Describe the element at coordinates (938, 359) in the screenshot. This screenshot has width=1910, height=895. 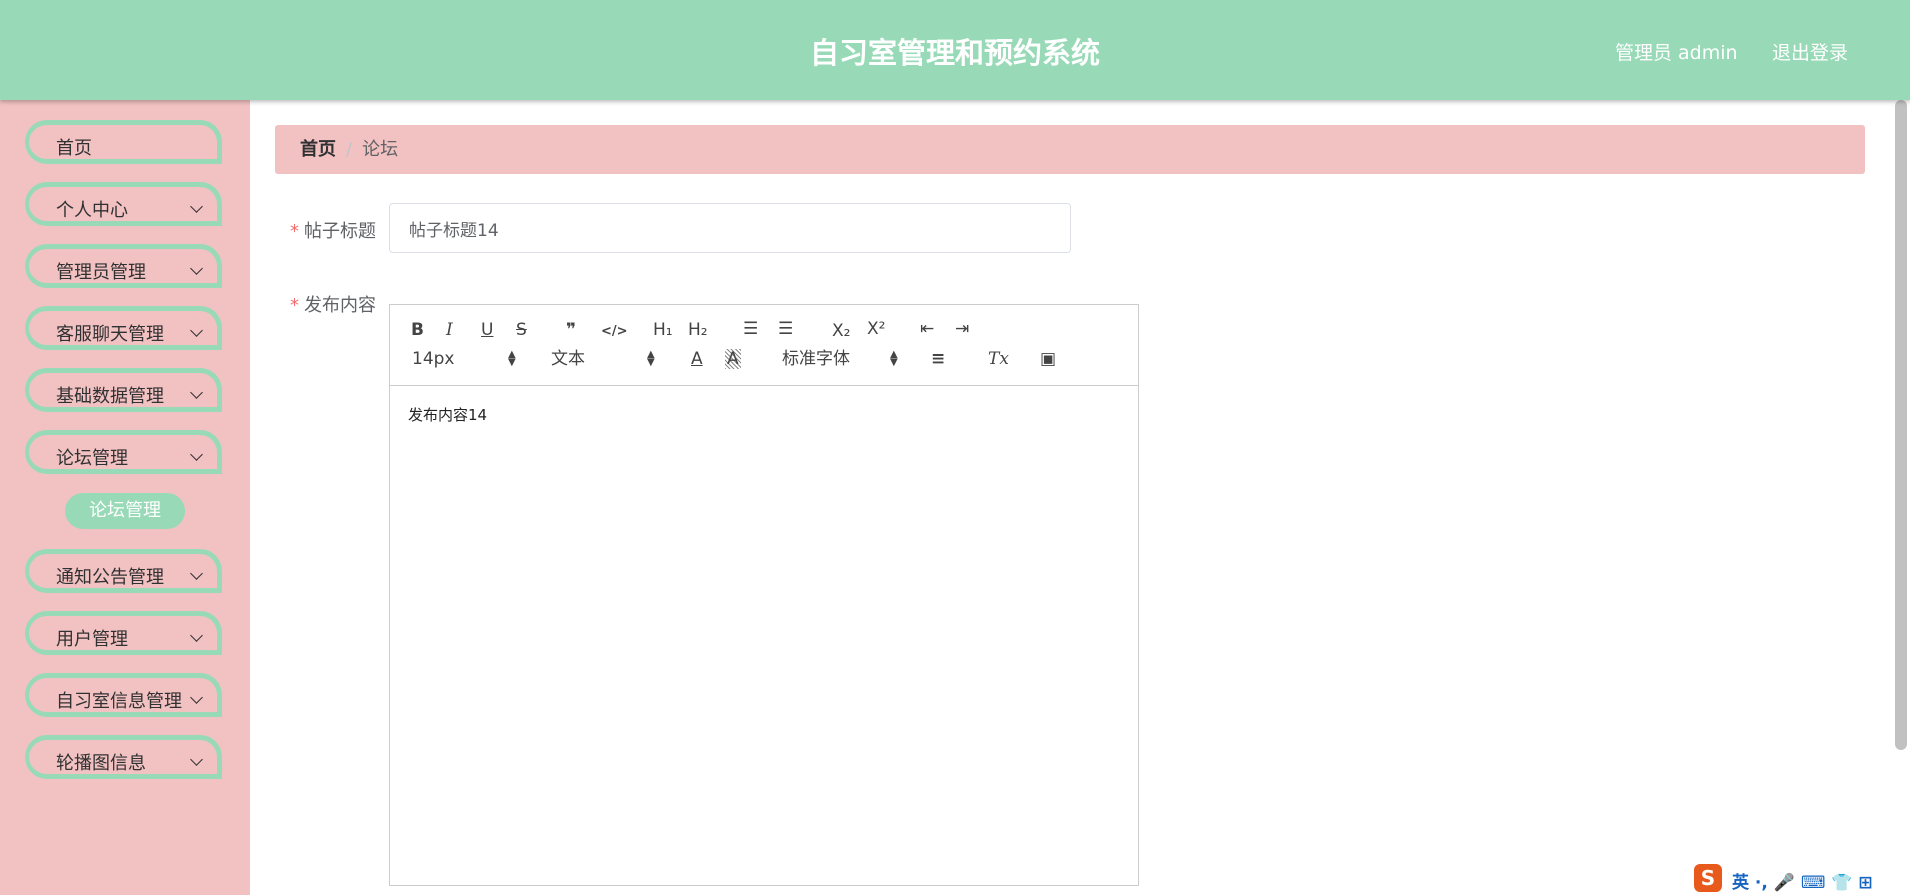
I see `align-button: ≡` at that location.